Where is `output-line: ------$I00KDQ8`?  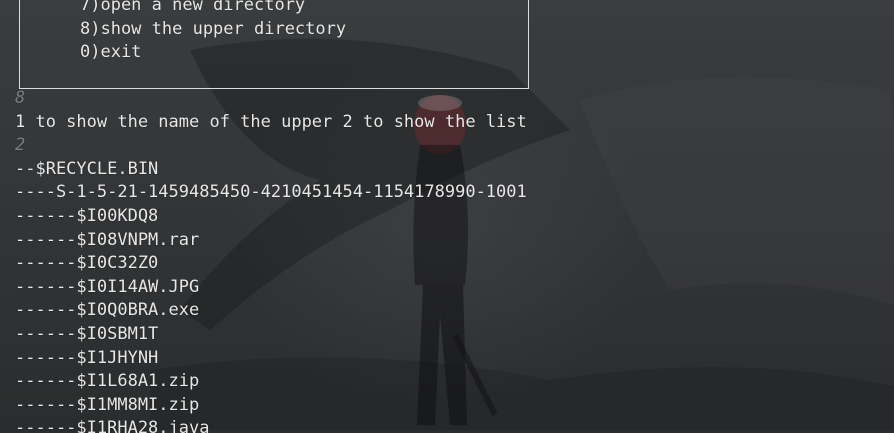
output-line: ------$I00KDQ8 is located at coordinates (87, 215).